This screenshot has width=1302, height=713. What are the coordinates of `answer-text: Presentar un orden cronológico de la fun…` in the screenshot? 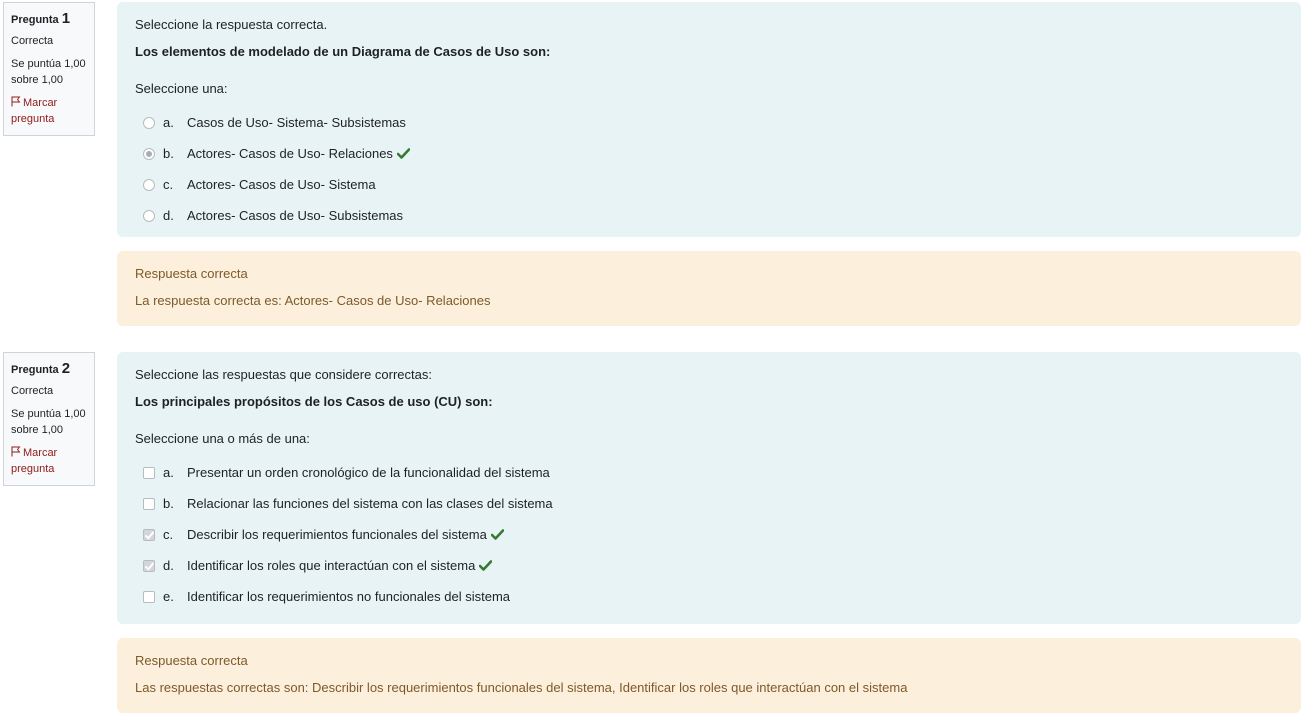 It's located at (368, 472).